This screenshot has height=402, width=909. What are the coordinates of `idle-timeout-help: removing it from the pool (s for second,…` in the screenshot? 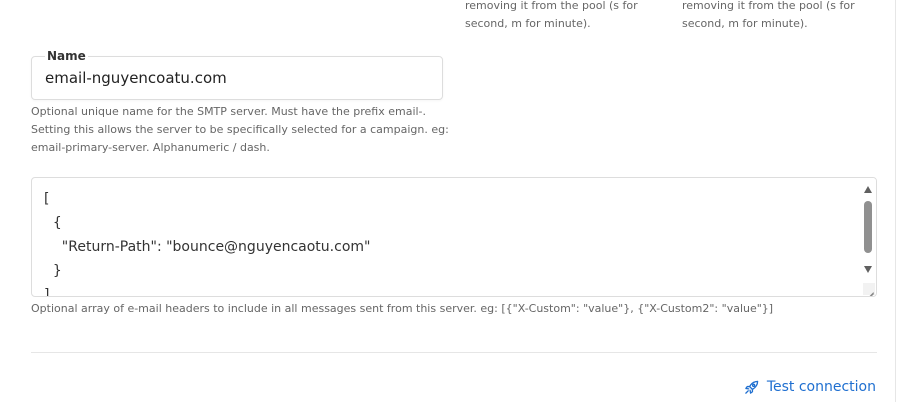 It's located at (551, 15).